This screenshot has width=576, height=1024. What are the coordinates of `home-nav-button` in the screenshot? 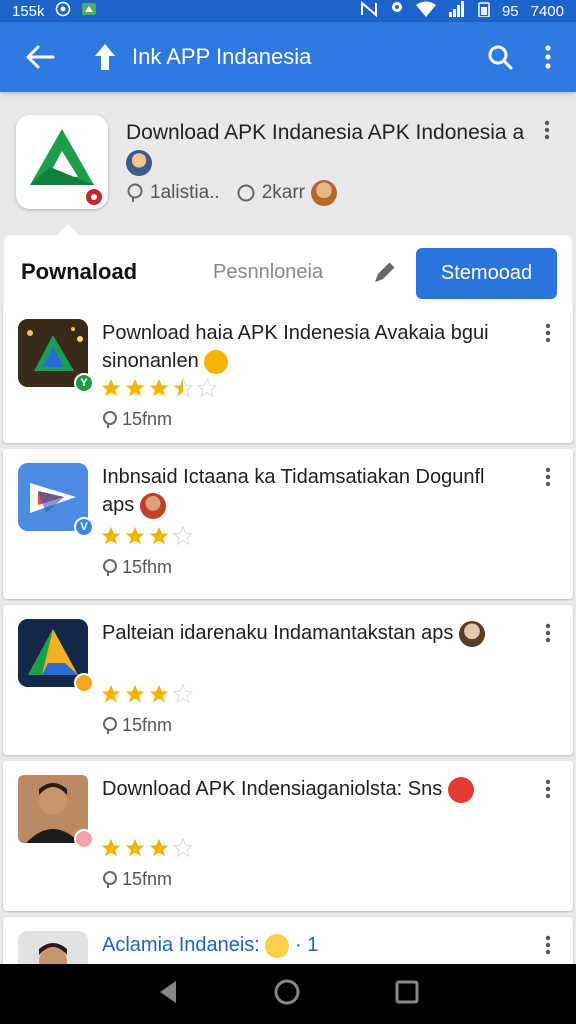 It's located at (287, 994).